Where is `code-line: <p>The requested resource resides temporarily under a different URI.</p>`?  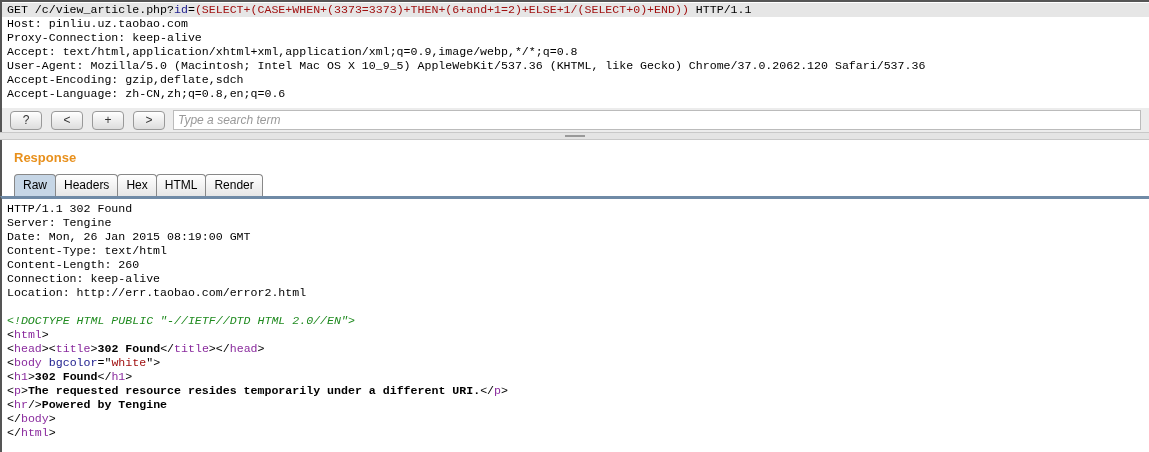
code-line: <p>The requested resource resides temporarily under a different URI.</p> is located at coordinates (257, 390).